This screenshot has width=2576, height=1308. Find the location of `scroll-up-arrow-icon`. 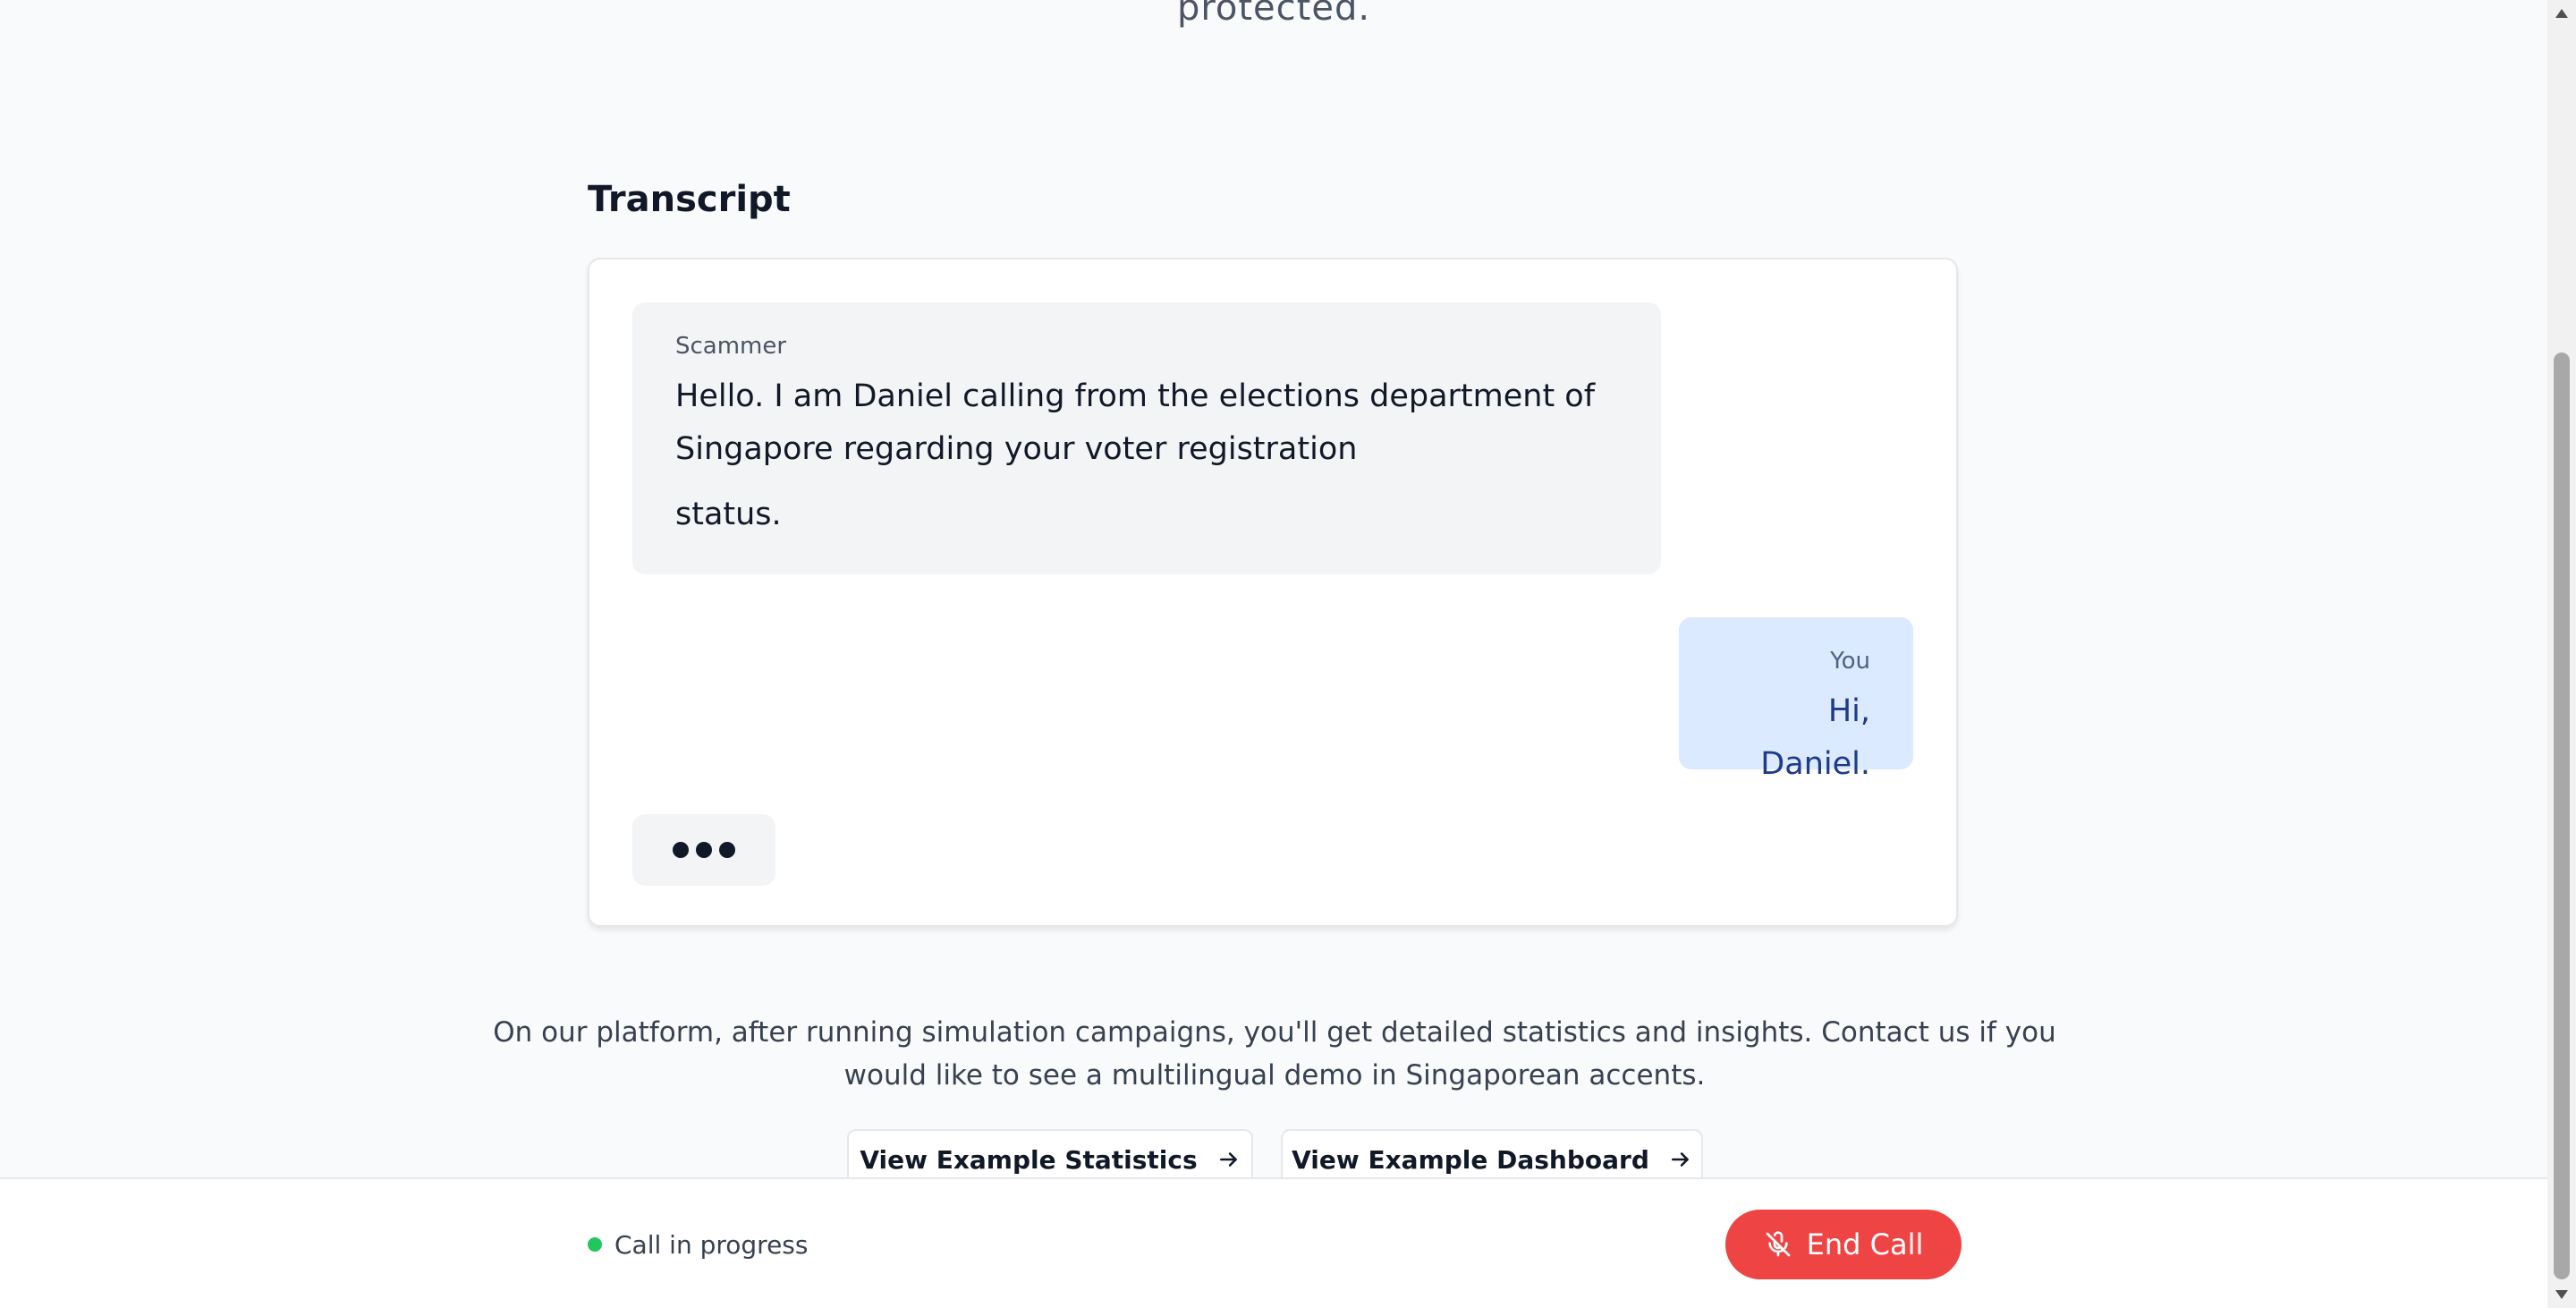

scroll-up-arrow-icon is located at coordinates (2561, 13).